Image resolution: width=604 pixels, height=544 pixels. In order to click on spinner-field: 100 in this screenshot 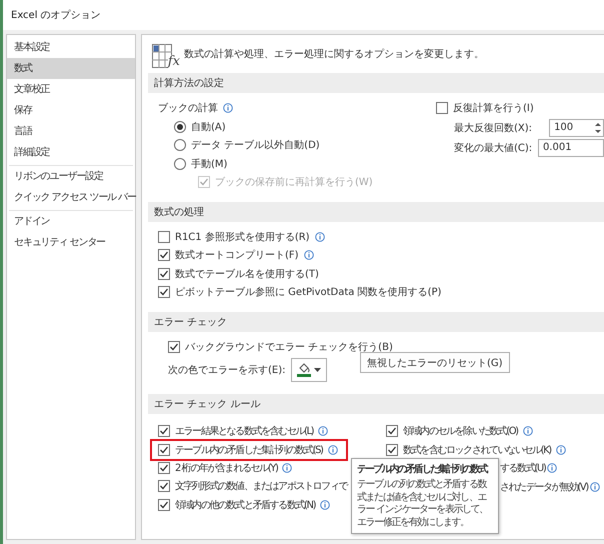, I will do `click(576, 127)`.